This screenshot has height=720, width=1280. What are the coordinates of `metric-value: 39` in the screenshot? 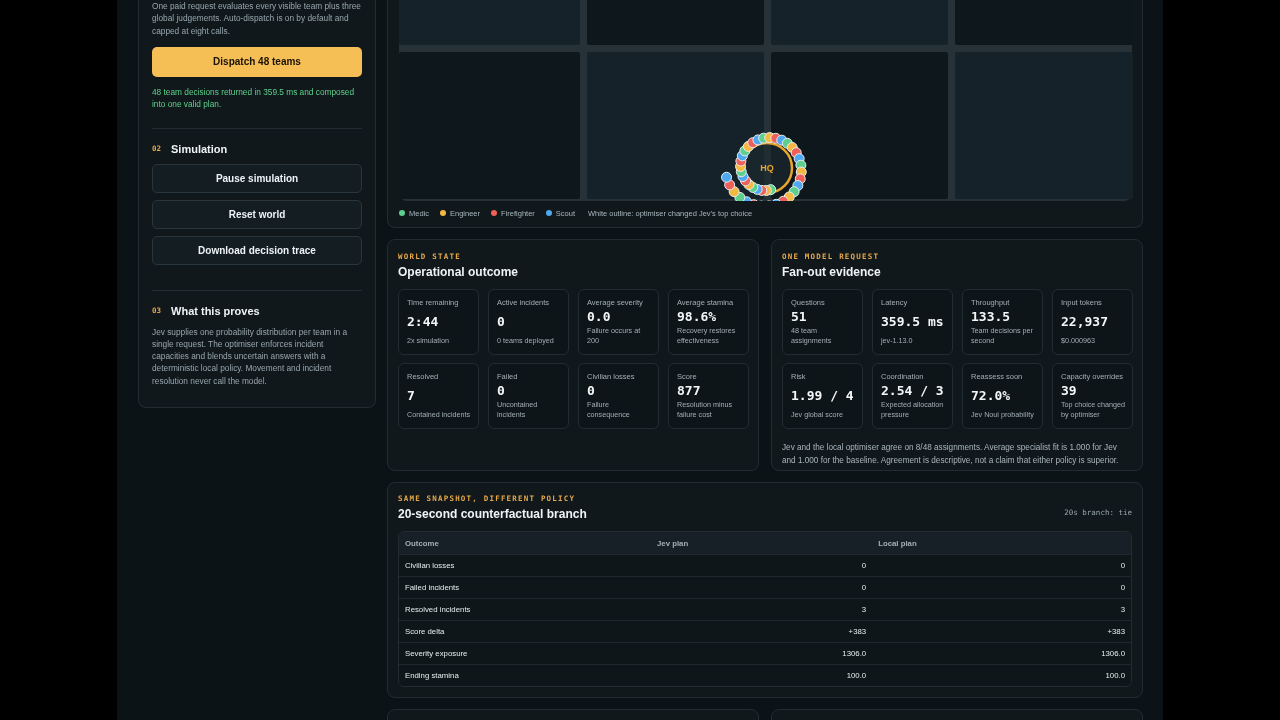 It's located at (1069, 390).